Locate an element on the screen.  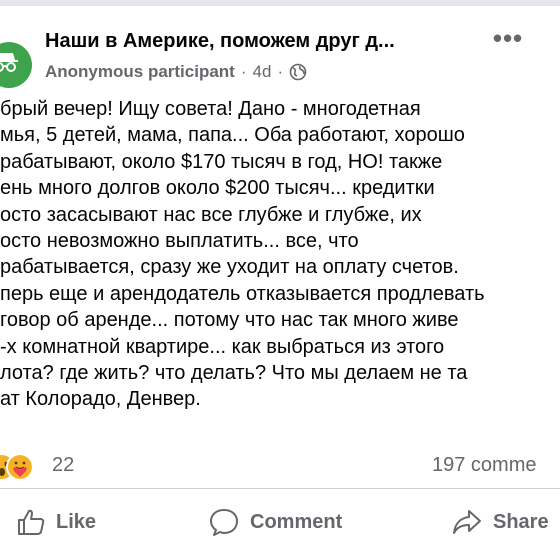
globe-icon is located at coordinates (298, 72).